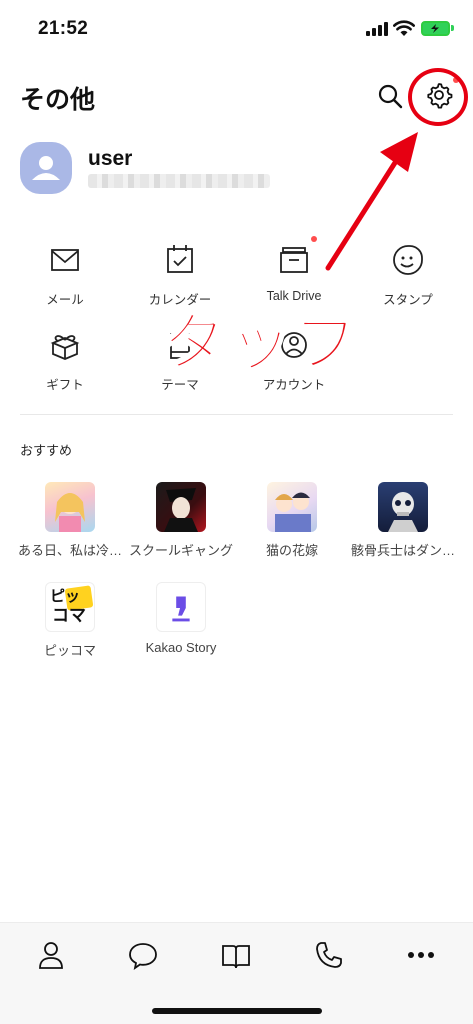 This screenshot has height=1024, width=473. I want to click on wifi-icon, so click(404, 28).